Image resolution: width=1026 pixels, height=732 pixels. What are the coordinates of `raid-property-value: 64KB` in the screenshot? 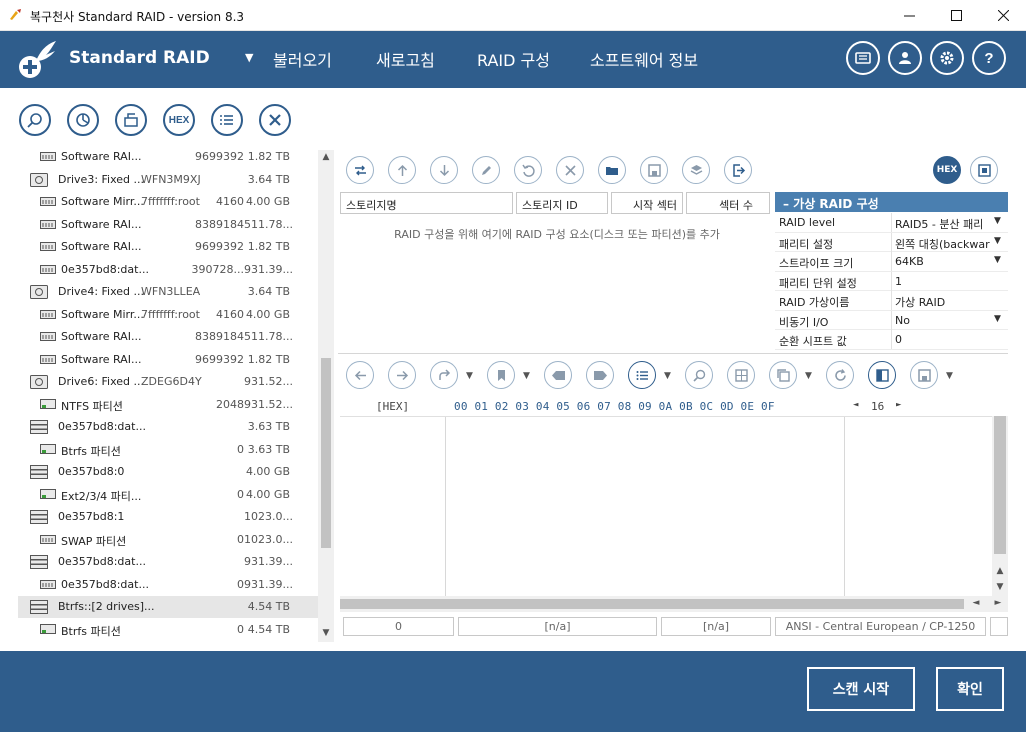 It's located at (945, 261).